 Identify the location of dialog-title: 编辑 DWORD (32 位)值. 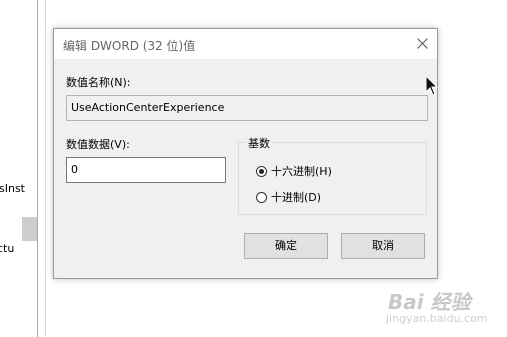
(129, 46).